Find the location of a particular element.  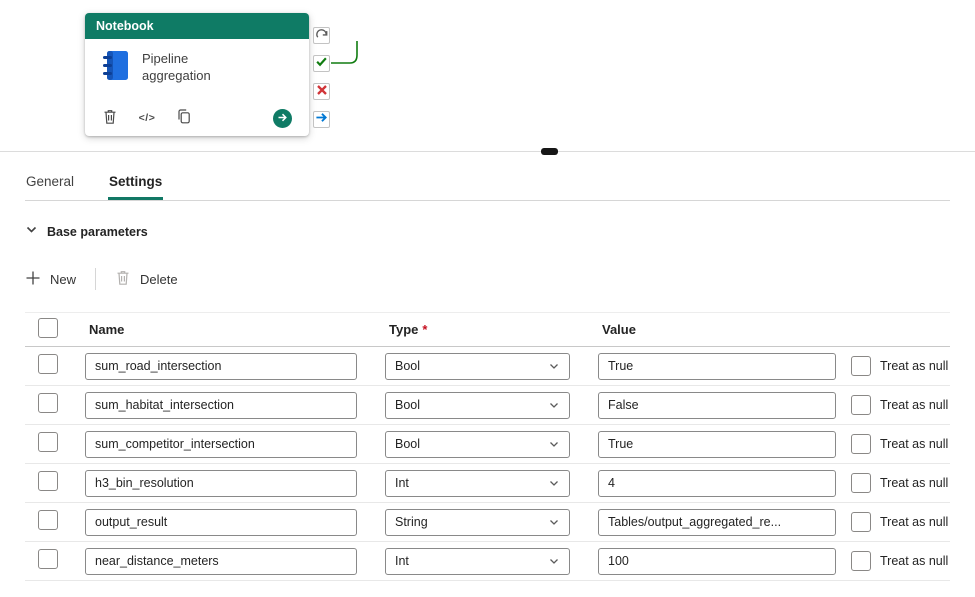

activity-ports is located at coordinates (321, 77).